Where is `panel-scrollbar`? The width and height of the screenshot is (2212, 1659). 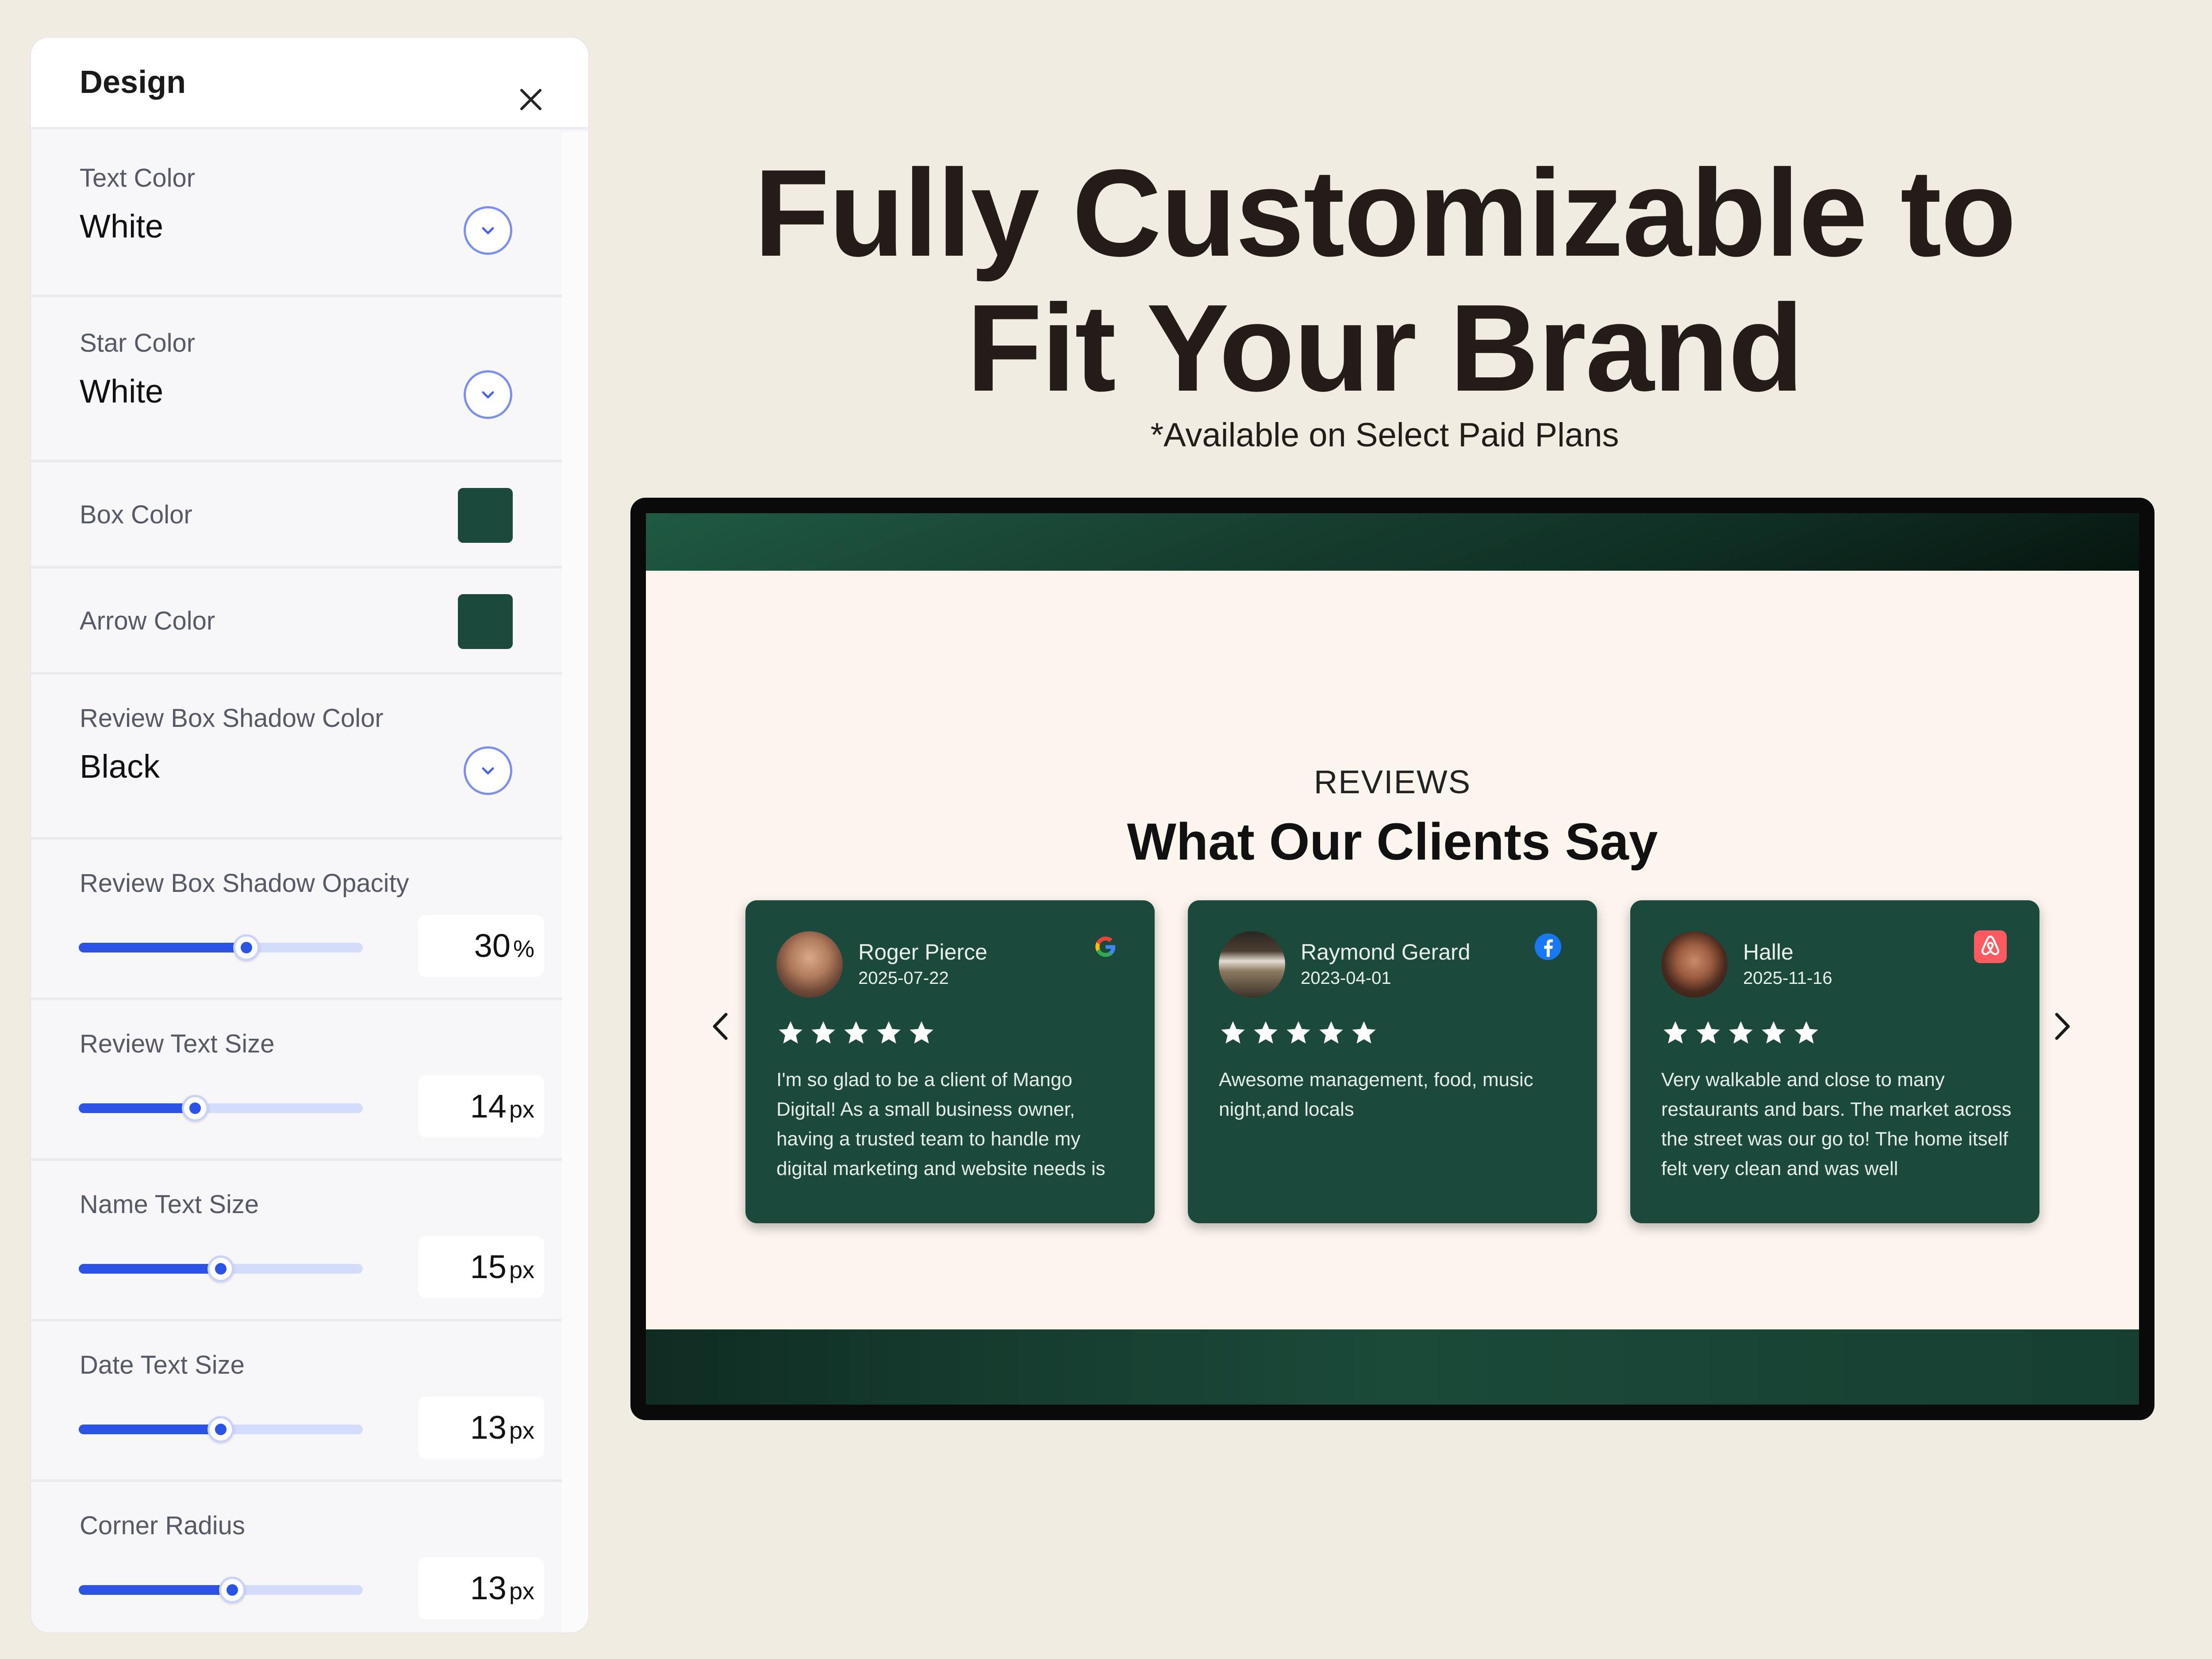 panel-scrollbar is located at coordinates (575, 882).